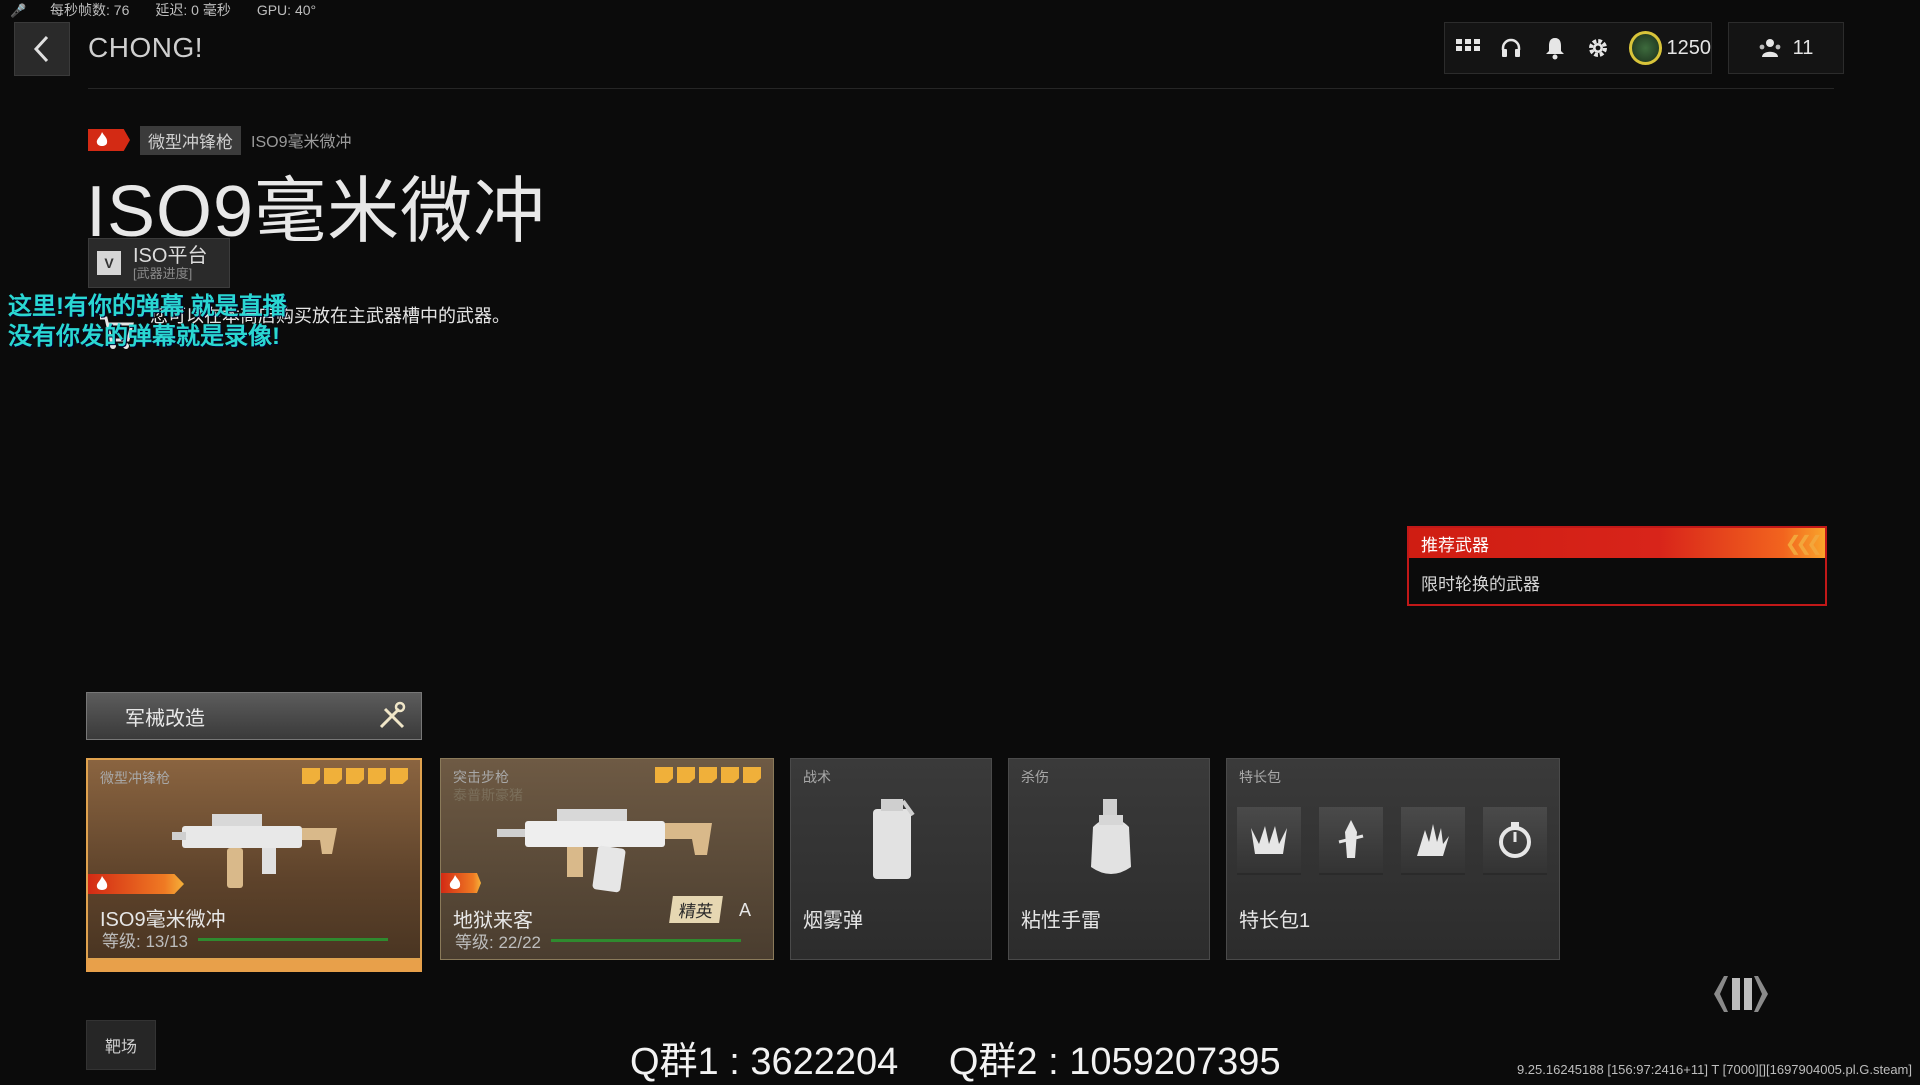 This screenshot has width=1920, height=1085. What do you see at coordinates (481, 777) in the screenshot?
I see `secondary-weapon-class: 突击步枪` at bounding box center [481, 777].